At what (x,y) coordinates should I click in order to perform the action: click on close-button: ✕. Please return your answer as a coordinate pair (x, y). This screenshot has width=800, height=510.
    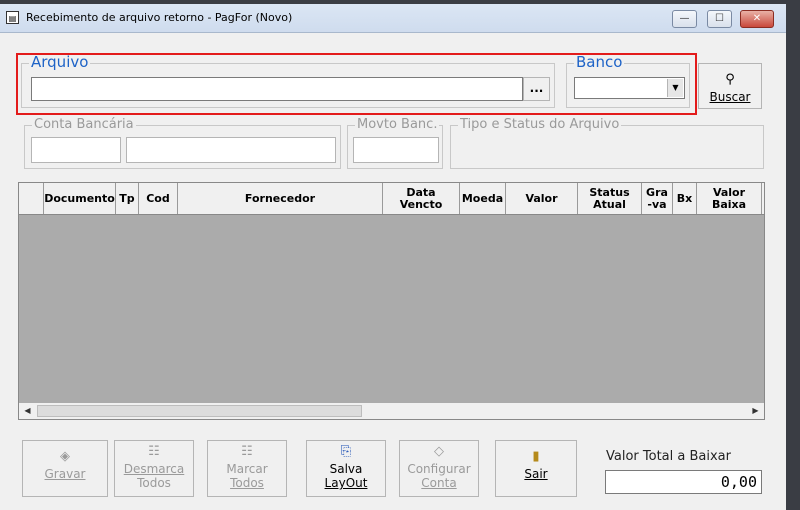
    Looking at the image, I should click on (757, 19).